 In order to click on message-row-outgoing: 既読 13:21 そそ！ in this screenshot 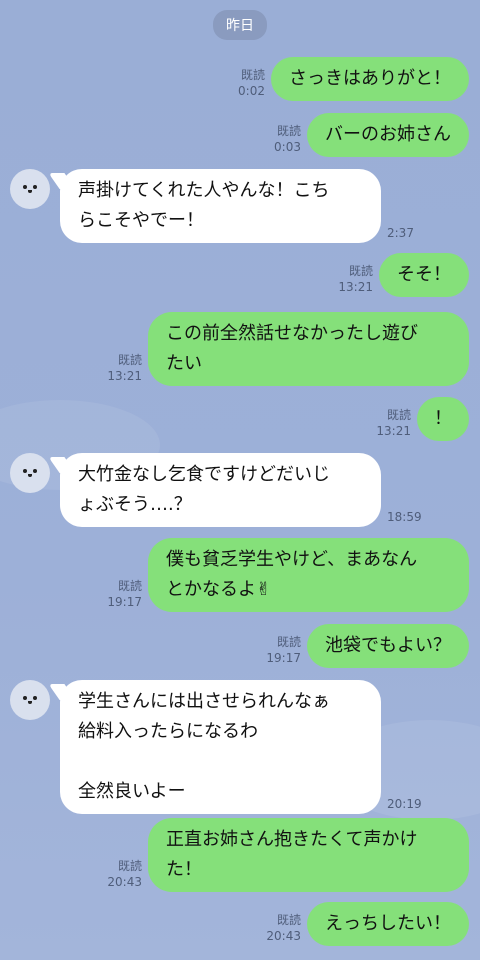, I will do `click(403, 275)`.